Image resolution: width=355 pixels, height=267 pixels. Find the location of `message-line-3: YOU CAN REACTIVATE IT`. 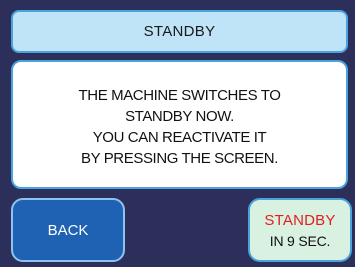

message-line-3: YOU CAN REACTIVATE IT is located at coordinates (179, 137).